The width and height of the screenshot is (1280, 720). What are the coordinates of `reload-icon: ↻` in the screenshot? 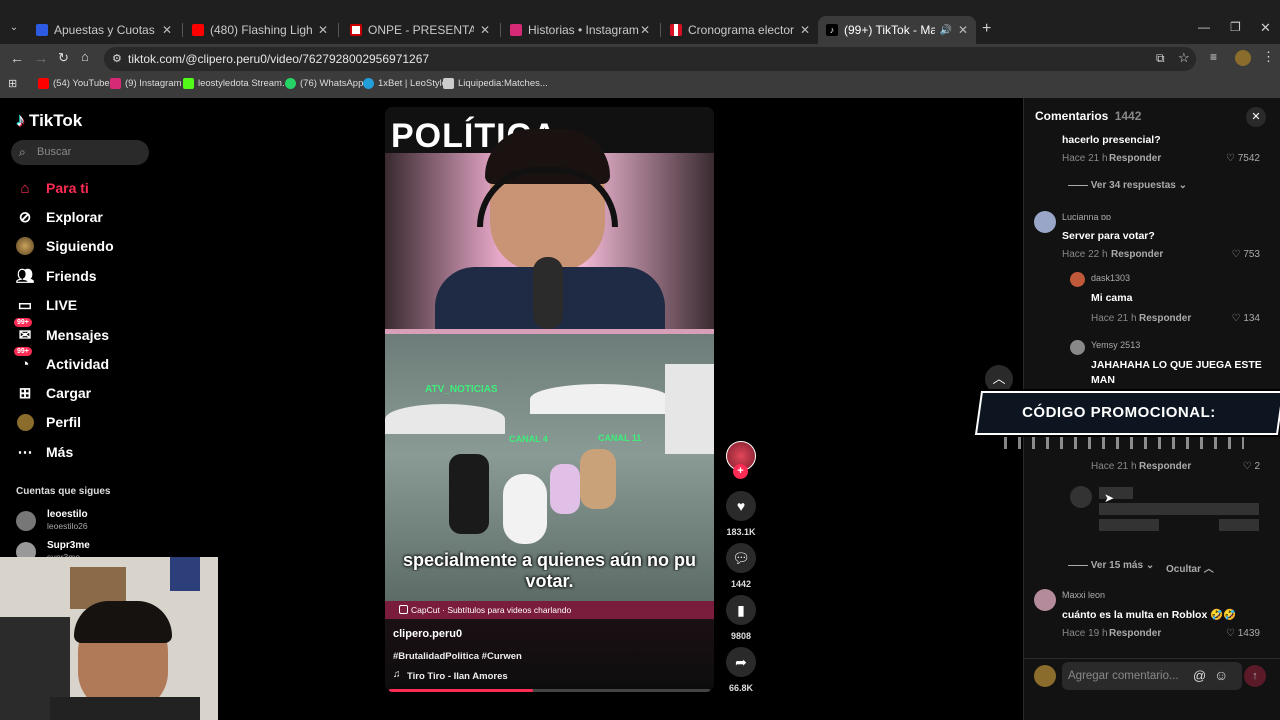 It's located at (63, 58).